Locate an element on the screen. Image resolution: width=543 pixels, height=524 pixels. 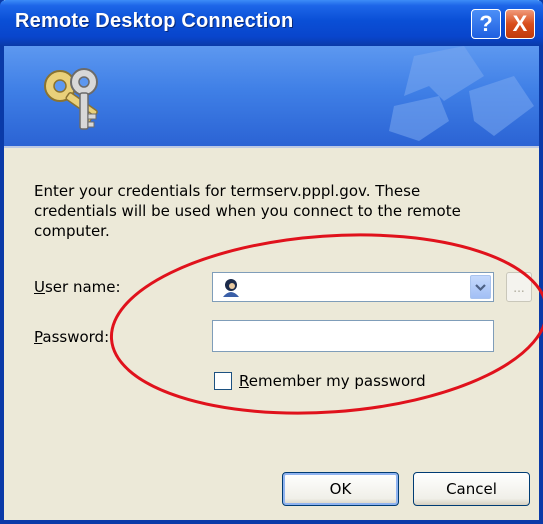
username-label: User name: is located at coordinates (77, 287).